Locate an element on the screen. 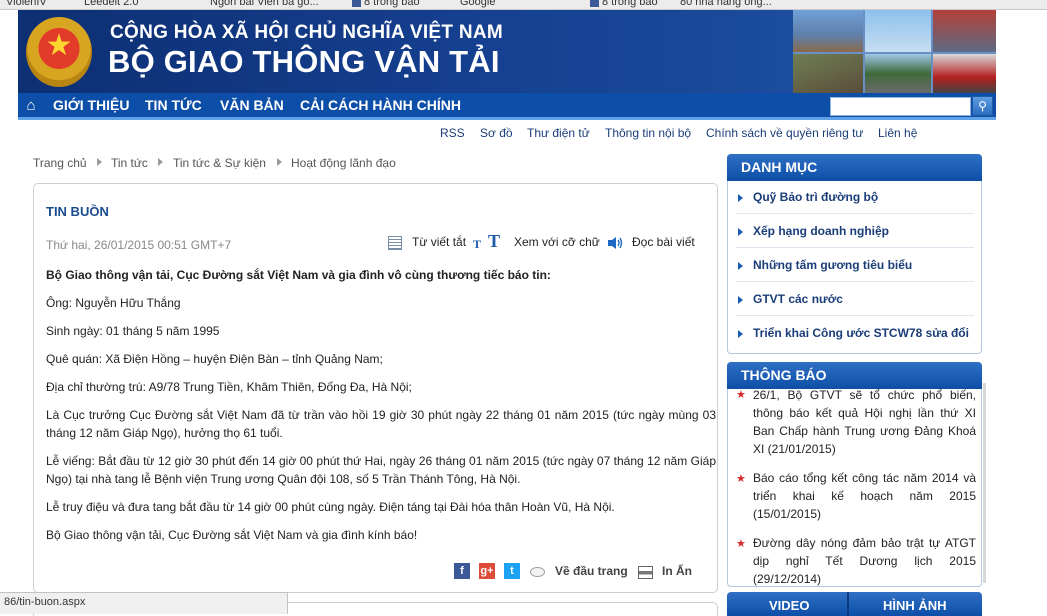 This screenshot has width=1047, height=616. subnav-privacy: Chính sách về quyền riêng tư is located at coordinates (784, 134).